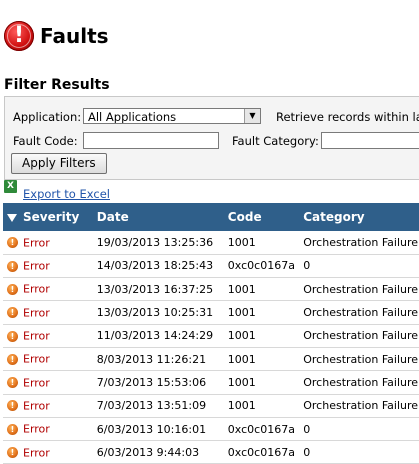 The width and height of the screenshot is (419, 464). Describe the element at coordinates (10, 186) in the screenshot. I see `excel-icon: X` at that location.